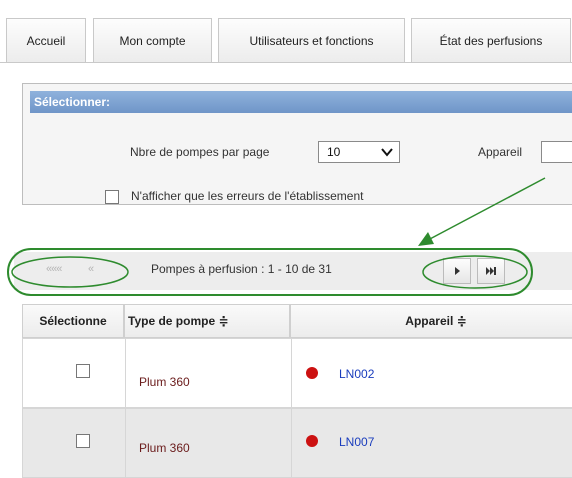 Image resolution: width=572 pixels, height=478 pixels. What do you see at coordinates (112, 197) in the screenshot?
I see `errors-only-checkbox` at bounding box center [112, 197].